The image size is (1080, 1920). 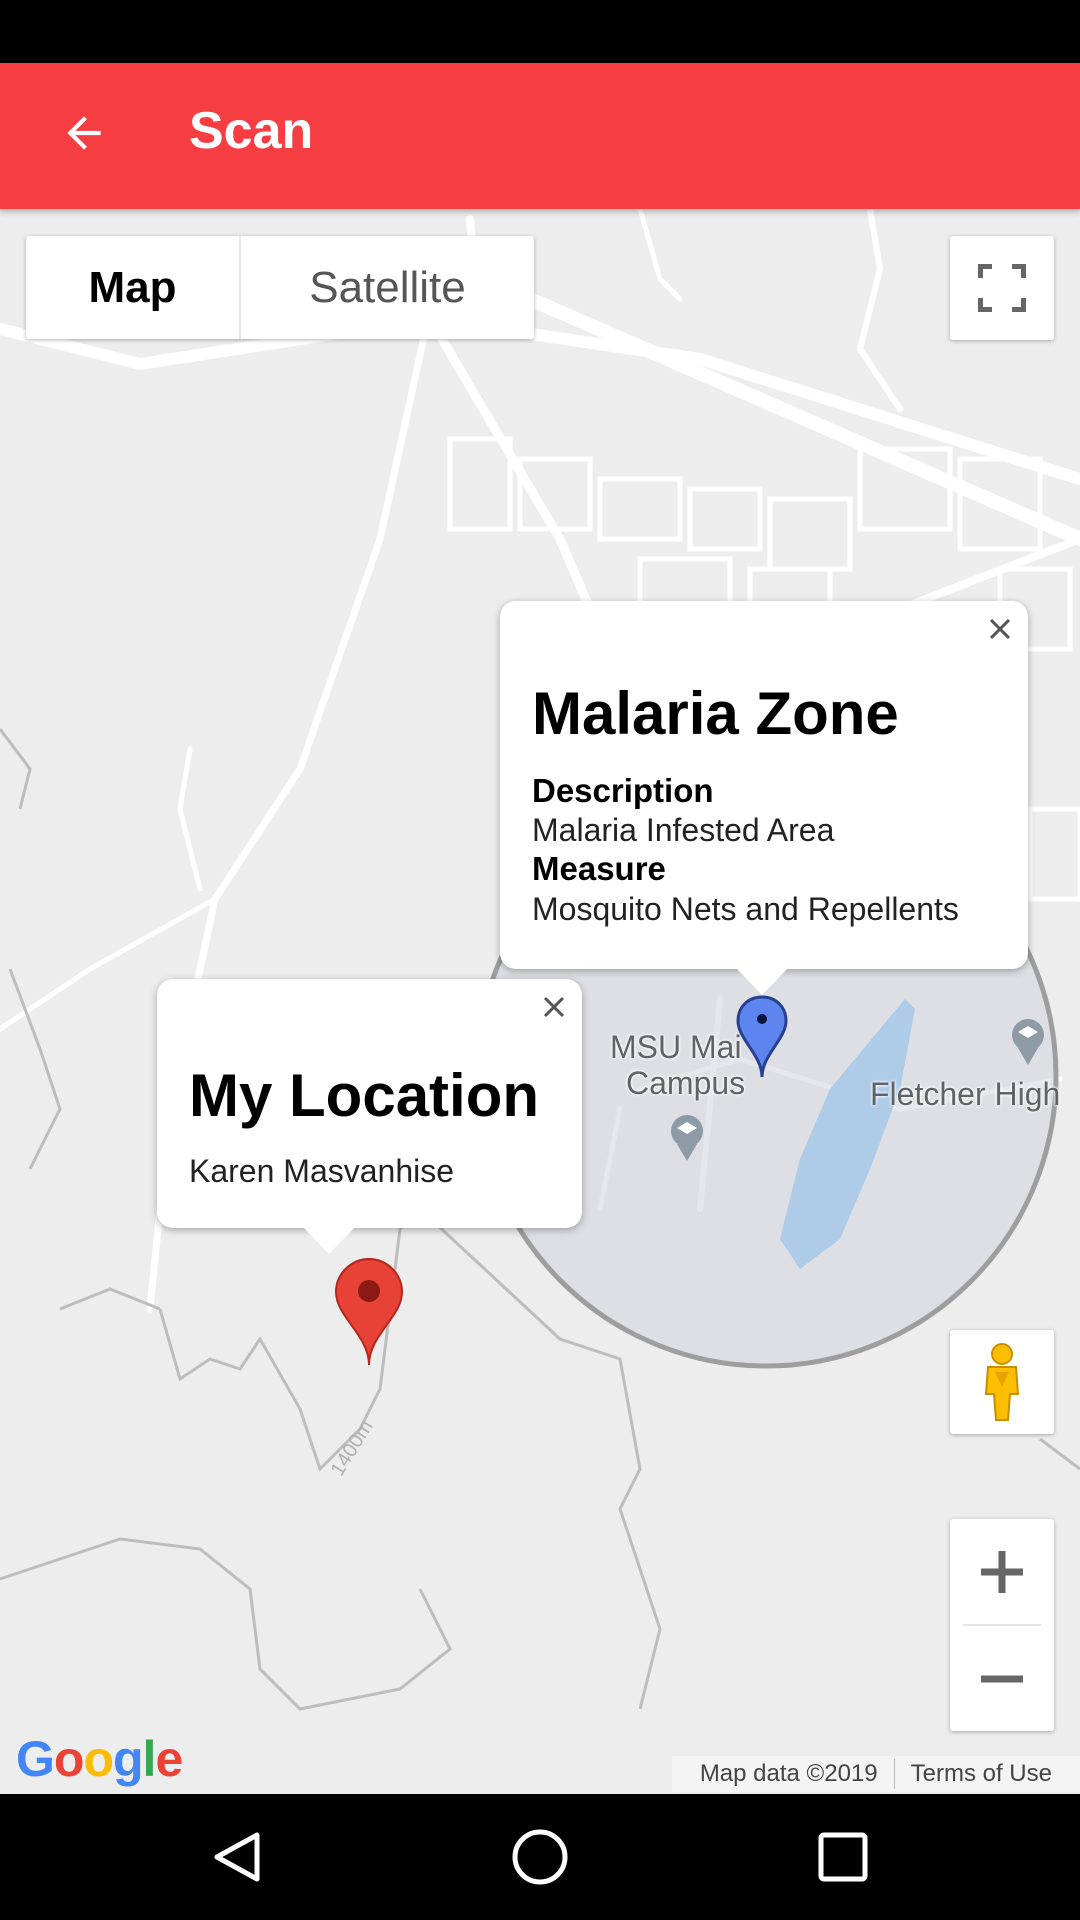 I want to click on minus-icon, so click(x=1002, y=1678).